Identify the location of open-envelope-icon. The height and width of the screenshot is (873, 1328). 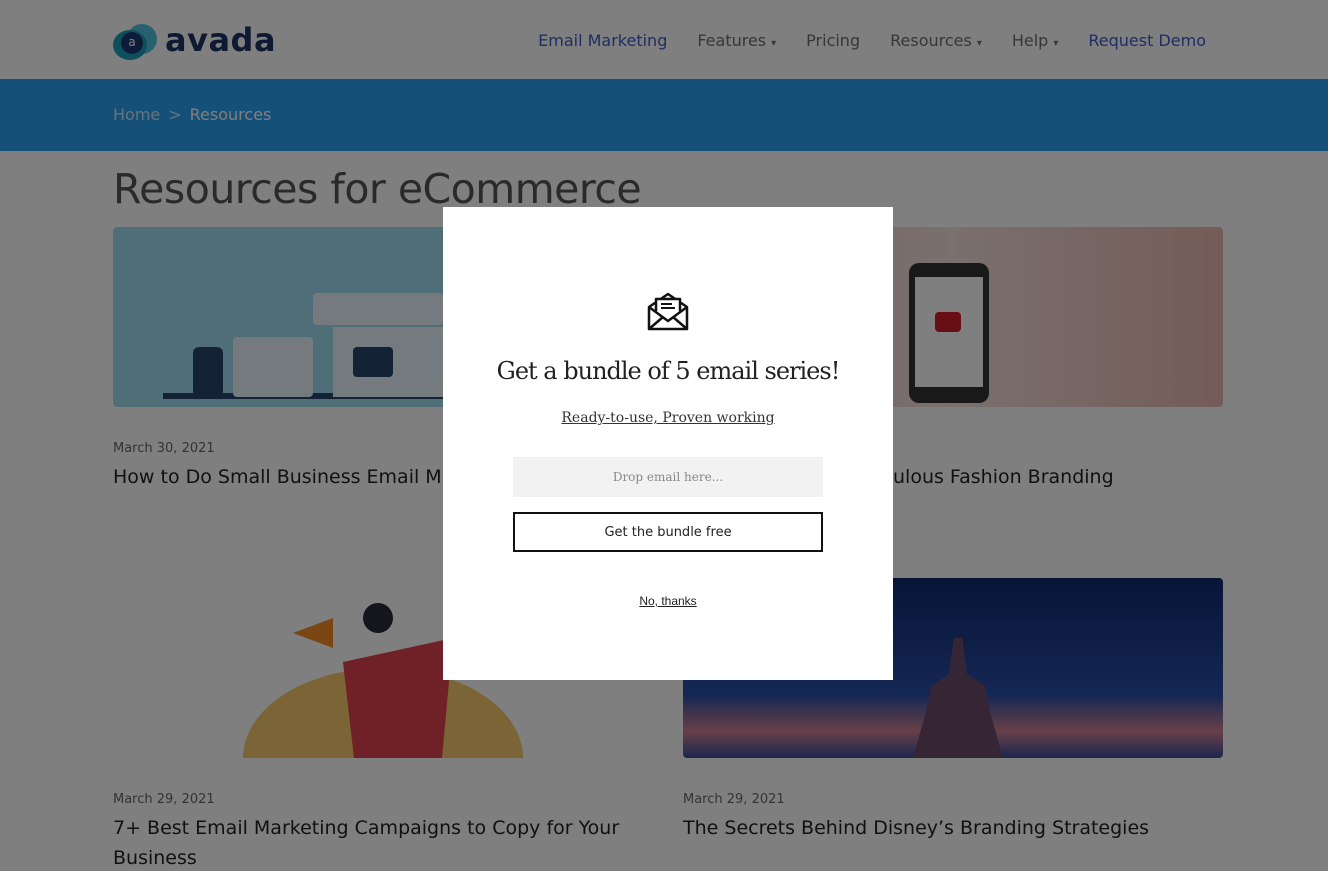
(668, 311).